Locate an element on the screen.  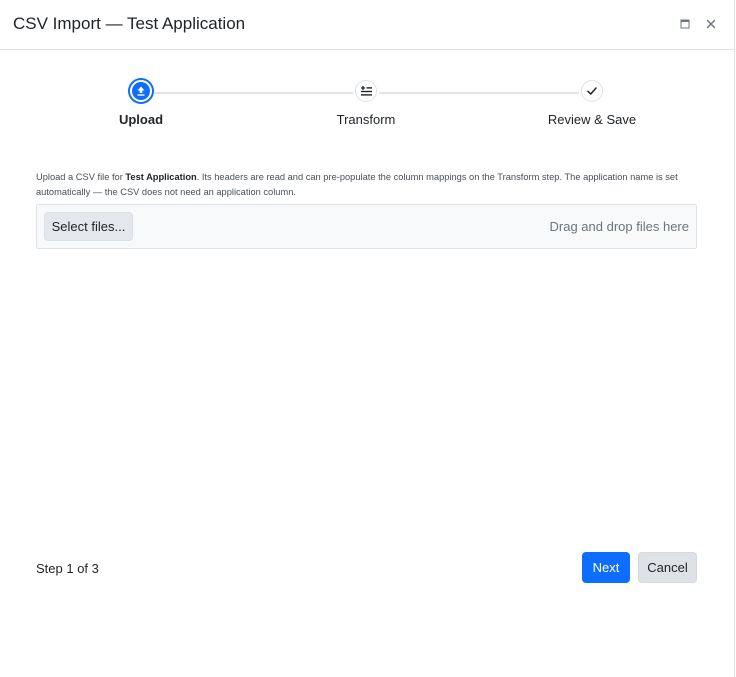
close-icon is located at coordinates (711, 24).